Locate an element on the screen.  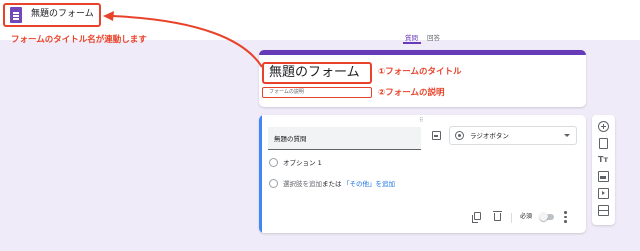
or-text: または is located at coordinates (332, 184).